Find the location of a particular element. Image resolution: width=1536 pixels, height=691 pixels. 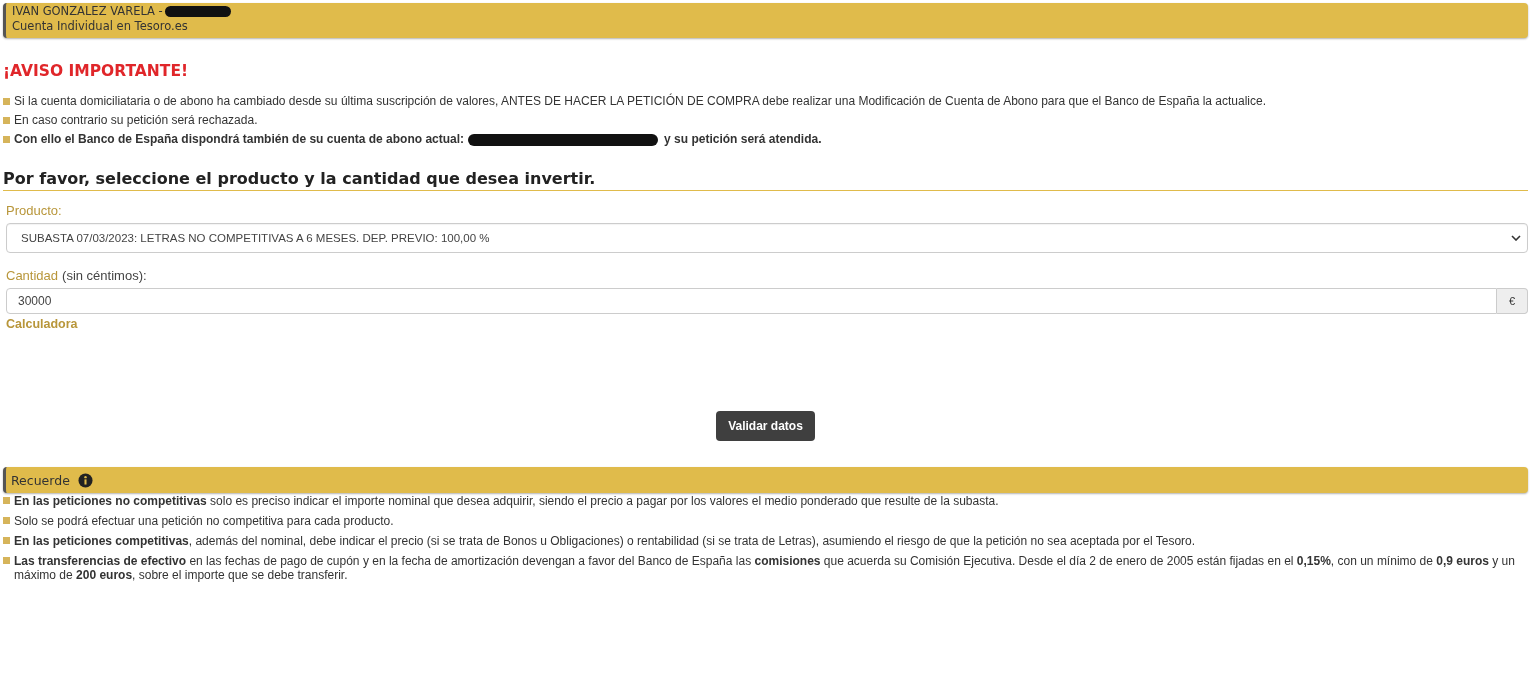

field-label: Producto: is located at coordinates (34, 210).